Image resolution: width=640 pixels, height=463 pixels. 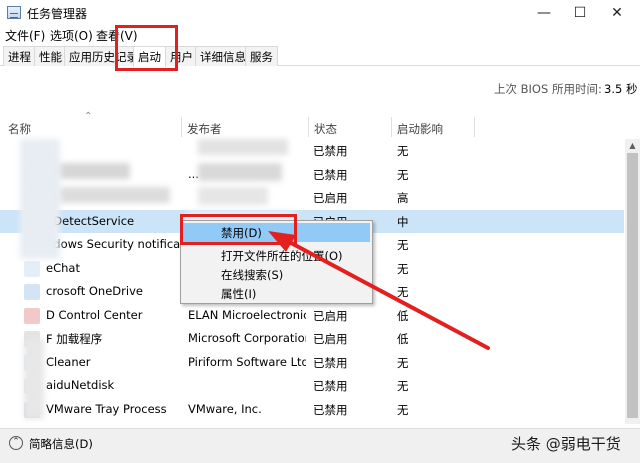 I want to click on row-name: eChat, so click(x=63, y=267).